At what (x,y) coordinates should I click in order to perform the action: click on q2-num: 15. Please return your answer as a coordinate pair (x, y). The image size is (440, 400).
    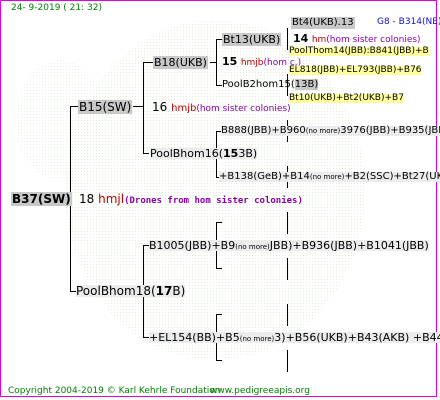
    Looking at the image, I should click on (230, 61).